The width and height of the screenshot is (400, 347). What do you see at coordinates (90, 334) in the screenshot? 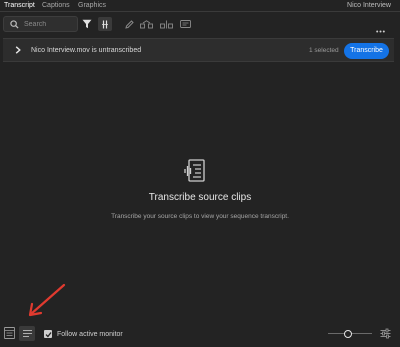
I see `follow-monitor-label: Follow active monitor` at bounding box center [90, 334].